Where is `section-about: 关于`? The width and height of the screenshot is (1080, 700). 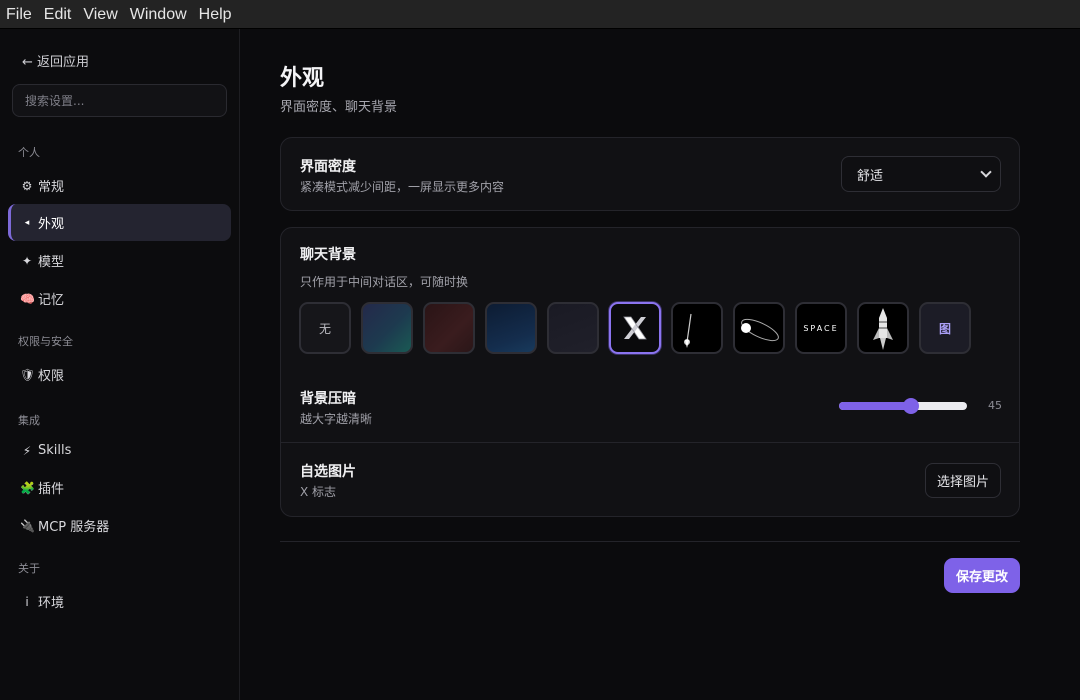 section-about: 关于 is located at coordinates (29, 568).